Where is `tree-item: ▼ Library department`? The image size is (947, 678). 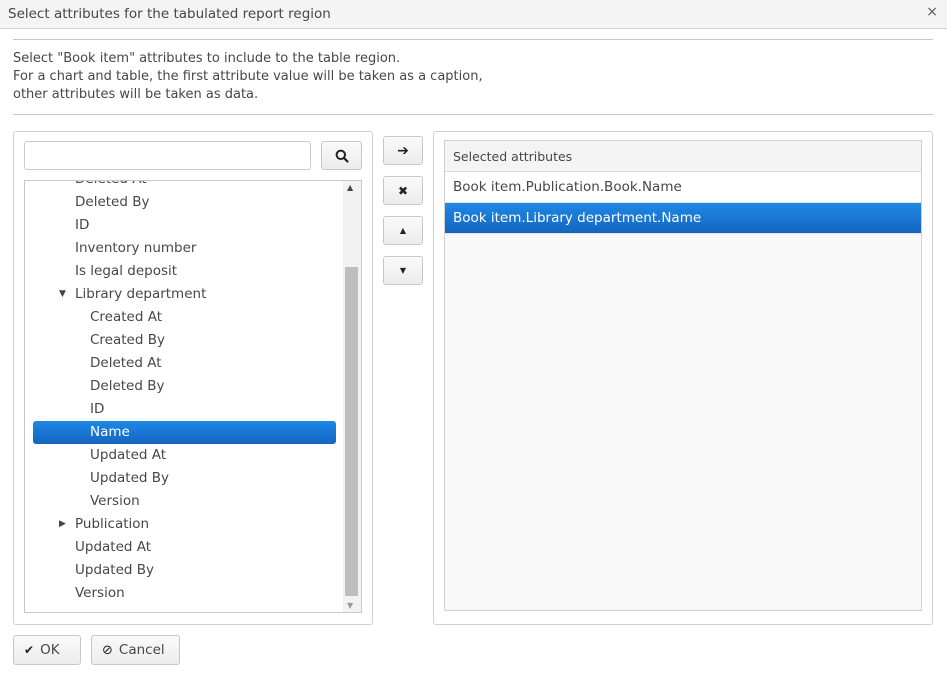
tree-item: ▼ Library department is located at coordinates (184, 294).